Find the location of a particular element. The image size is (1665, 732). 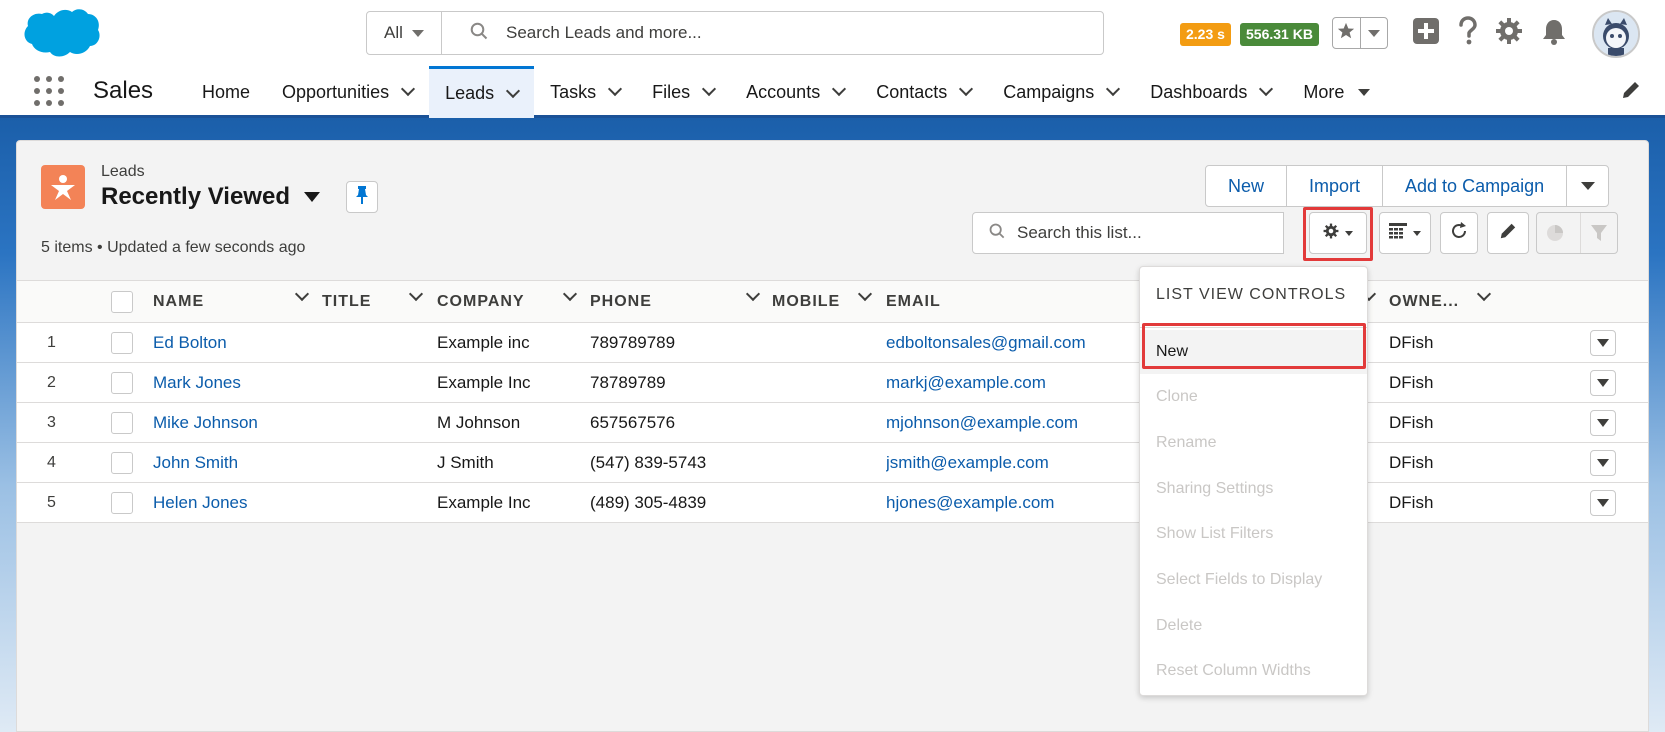

company-cell: Example Inc is located at coordinates (484, 502).